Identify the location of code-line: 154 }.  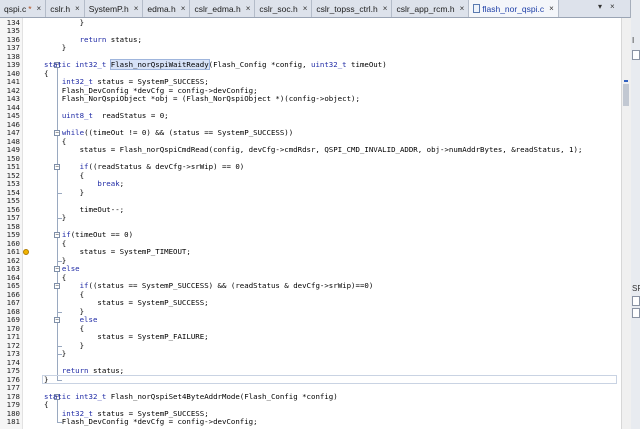
(310, 192).